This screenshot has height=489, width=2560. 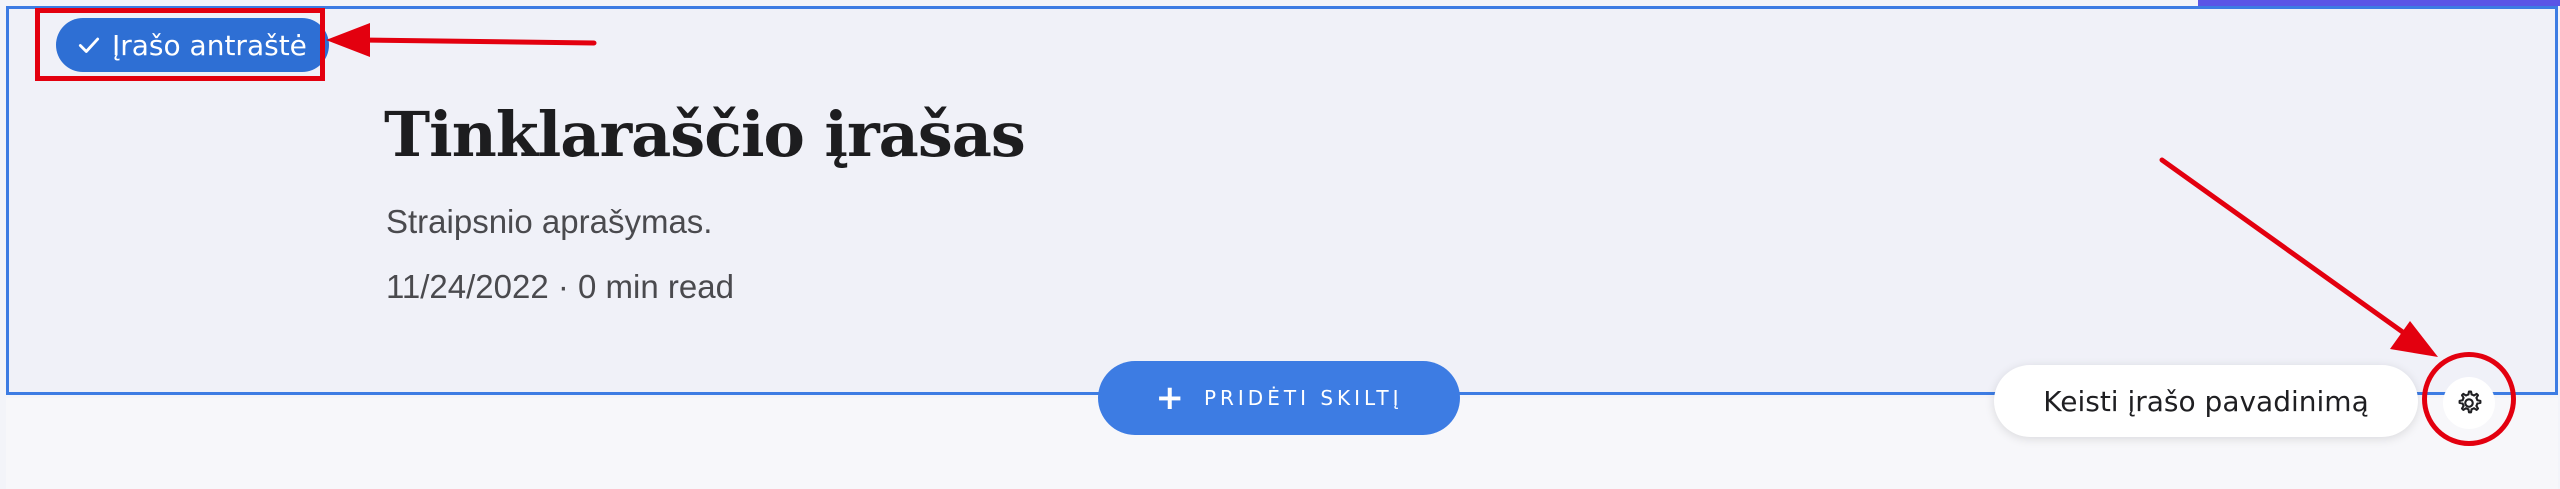 I want to click on post-description: Straipsnio aprašymas., so click(x=549, y=222).